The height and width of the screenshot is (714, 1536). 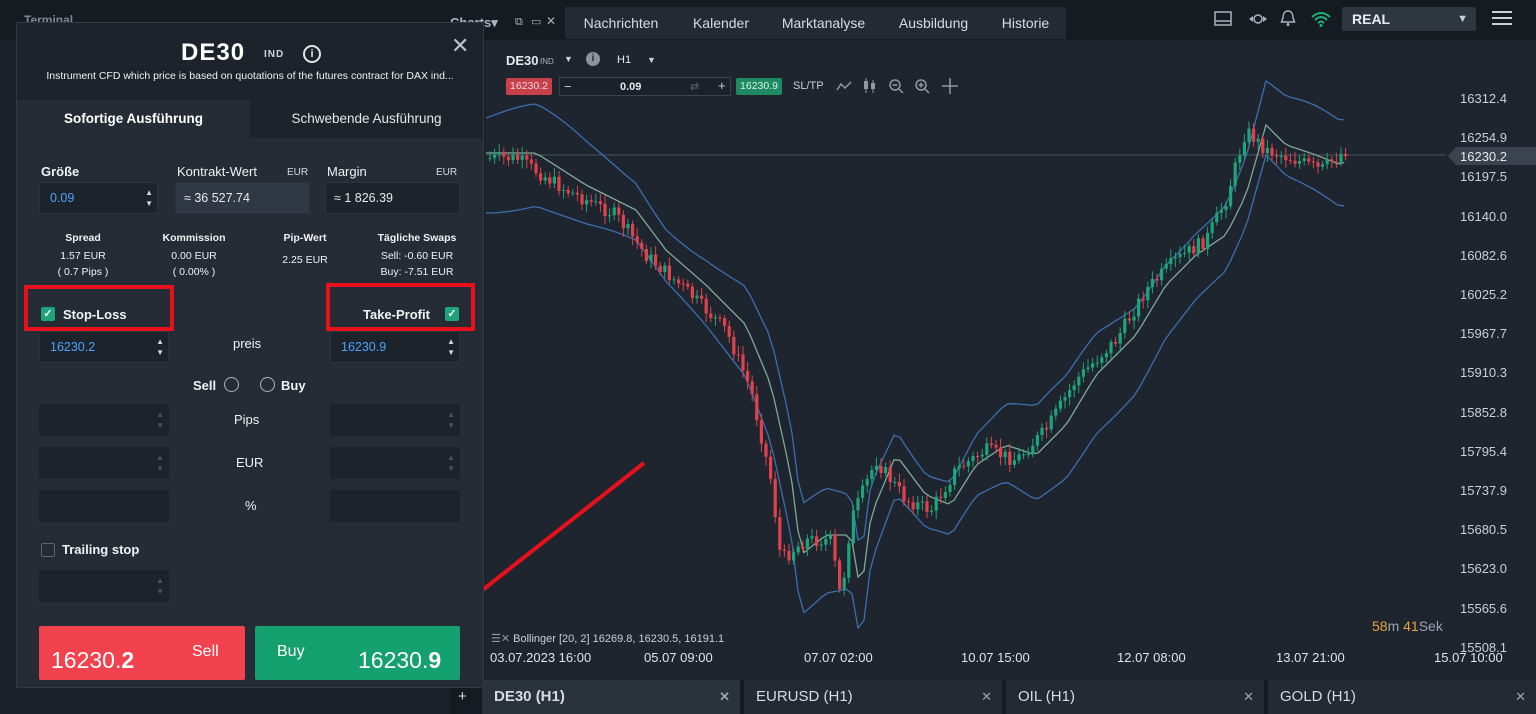 I want to click on price-tick-label: 16312.4, so click(x=1483, y=98).